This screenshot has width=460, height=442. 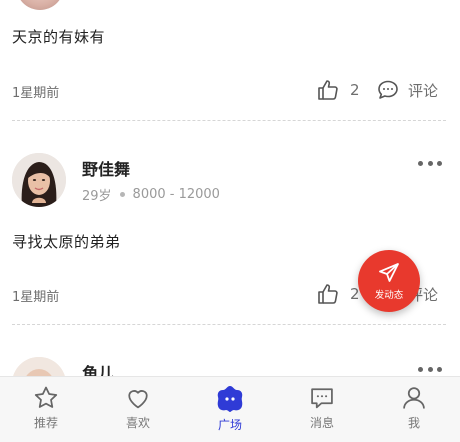 What do you see at coordinates (423, 90) in the screenshot?
I see `comment-label: 评论` at bounding box center [423, 90].